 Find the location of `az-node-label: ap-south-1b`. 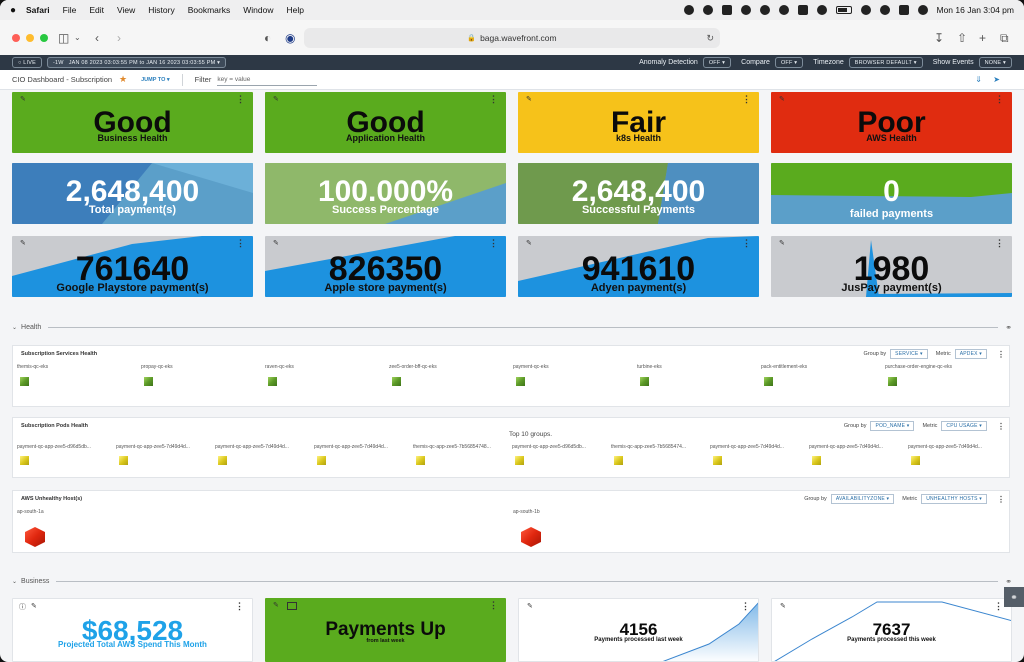

az-node-label: ap-south-1b is located at coordinates (526, 512).